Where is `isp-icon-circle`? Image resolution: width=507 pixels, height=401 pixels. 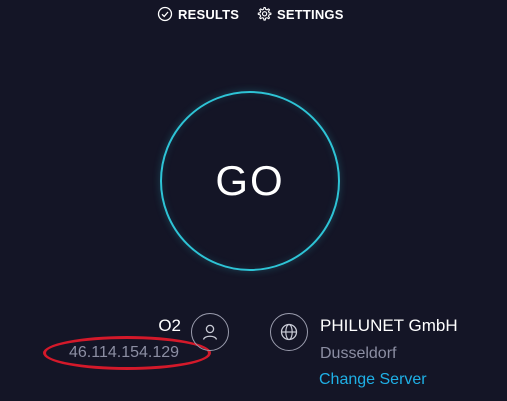
isp-icon-circle is located at coordinates (210, 332).